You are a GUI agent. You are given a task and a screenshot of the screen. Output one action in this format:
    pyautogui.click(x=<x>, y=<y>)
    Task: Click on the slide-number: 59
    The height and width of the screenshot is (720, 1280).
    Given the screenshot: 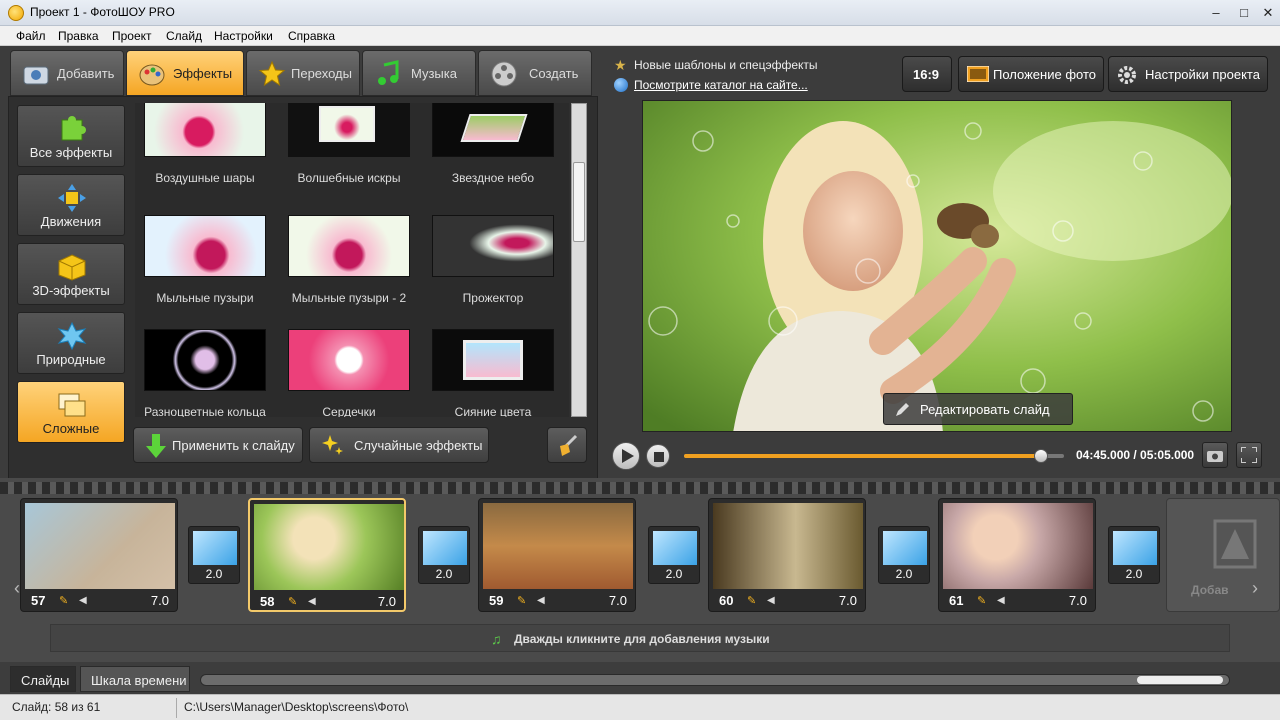 What is the action you would take?
    pyautogui.click(x=496, y=600)
    